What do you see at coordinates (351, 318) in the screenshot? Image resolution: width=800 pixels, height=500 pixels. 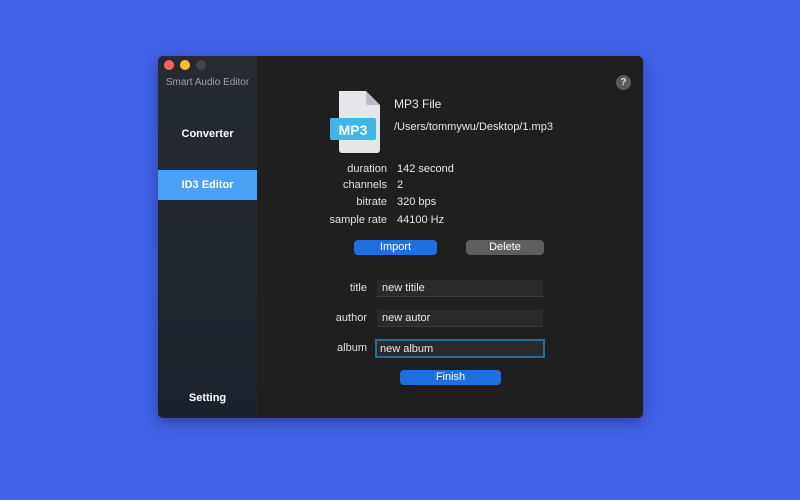 I see `author-label: author` at bounding box center [351, 318].